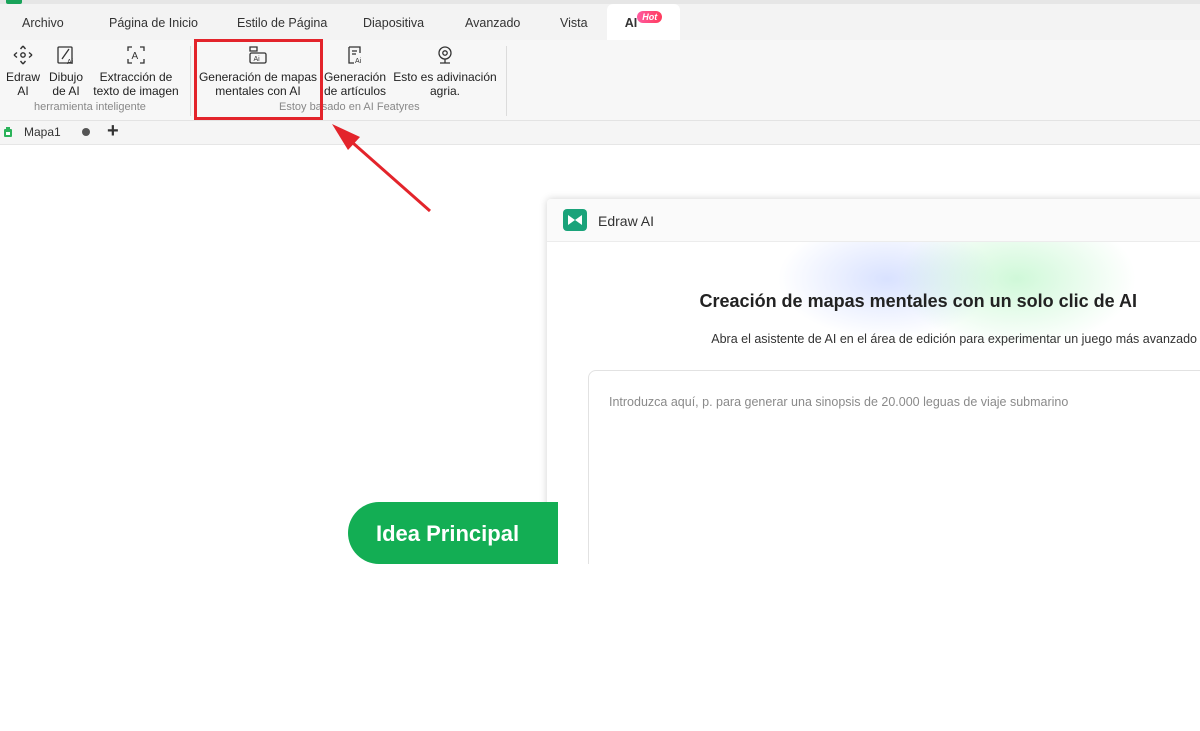  Describe the element at coordinates (873, 220) in the screenshot. I see `panel-header: Edraw AI` at that location.